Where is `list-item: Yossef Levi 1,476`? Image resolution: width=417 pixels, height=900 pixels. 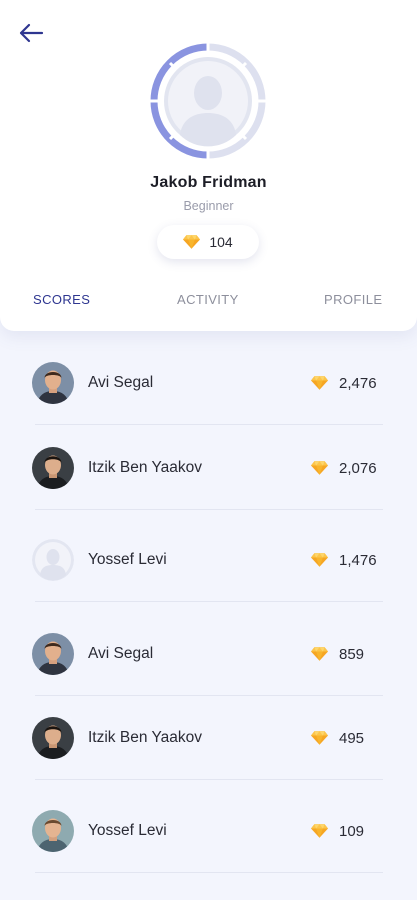
list-item: Yossef Levi 1,476 is located at coordinates (207, 560).